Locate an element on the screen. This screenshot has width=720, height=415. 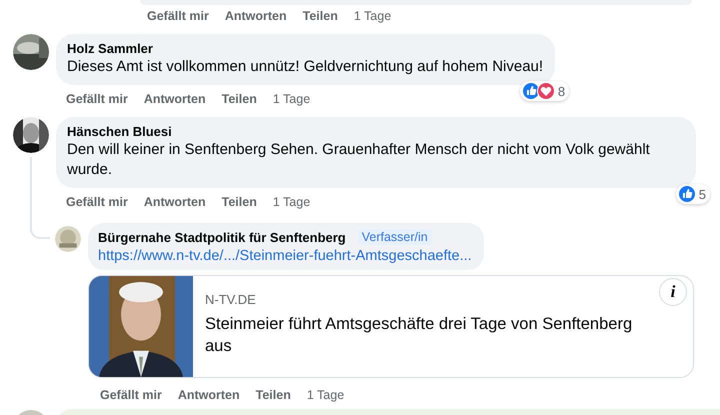
comment-text: Den will keiner in Senftenberg Sehen. Grauenhafter Mensch der nicht vom Volk gewählt wurde. is located at coordinates (359, 160).